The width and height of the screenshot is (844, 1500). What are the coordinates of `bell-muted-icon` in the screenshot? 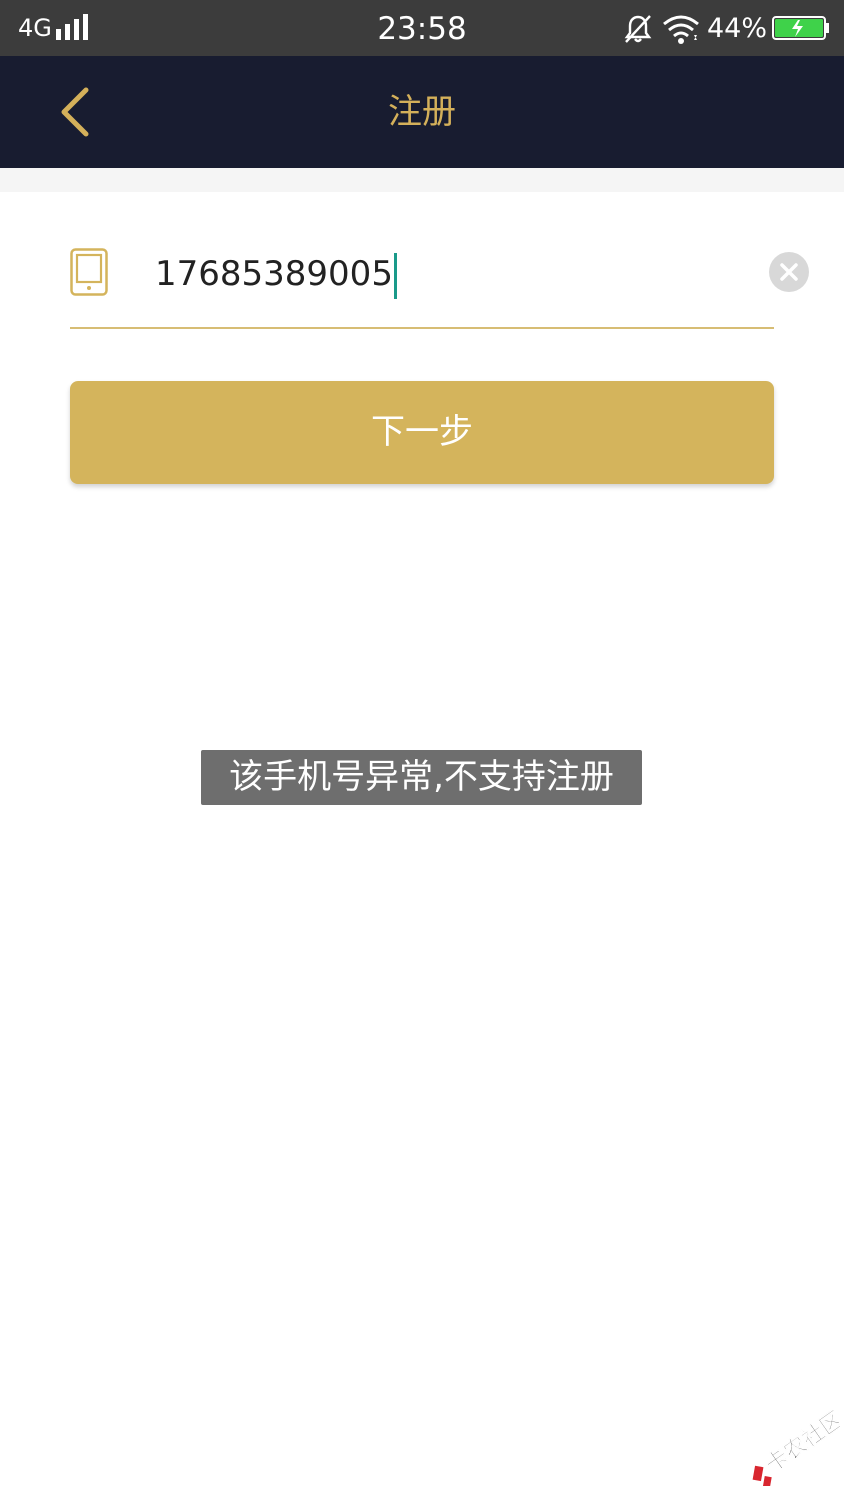 It's located at (638, 29).